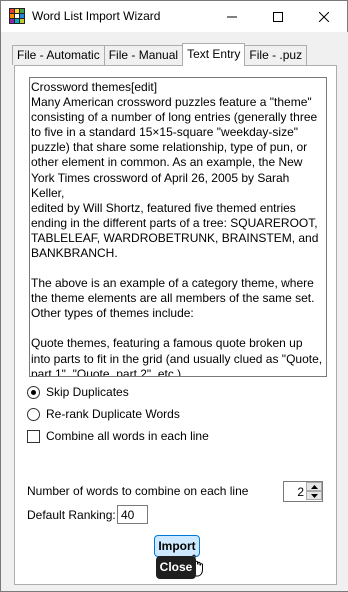 The width and height of the screenshot is (348, 592). Describe the element at coordinates (174, 16) in the screenshot. I see `title-bar: Word List Import Wizard` at that location.